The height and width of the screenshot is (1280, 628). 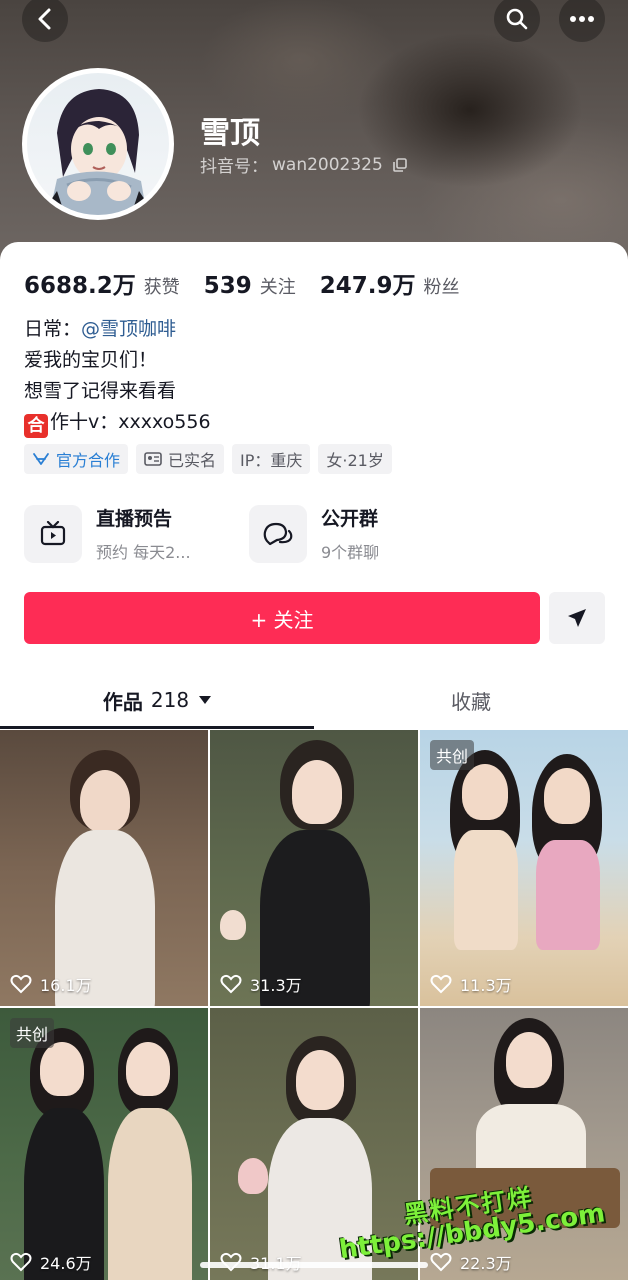 What do you see at coordinates (53, 329) in the screenshot?
I see `bio-prefix: 日常：` at bounding box center [53, 329].